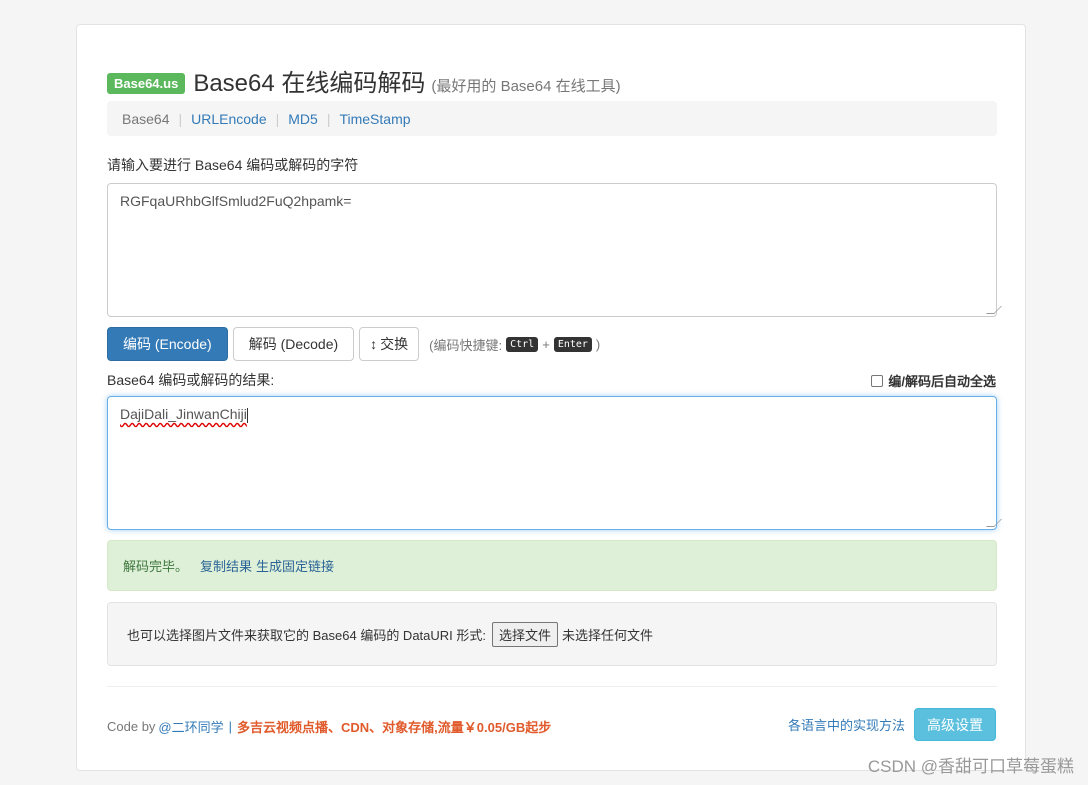 Image resolution: width=1088 pixels, height=785 pixels. I want to click on text-caret, so click(247, 415).